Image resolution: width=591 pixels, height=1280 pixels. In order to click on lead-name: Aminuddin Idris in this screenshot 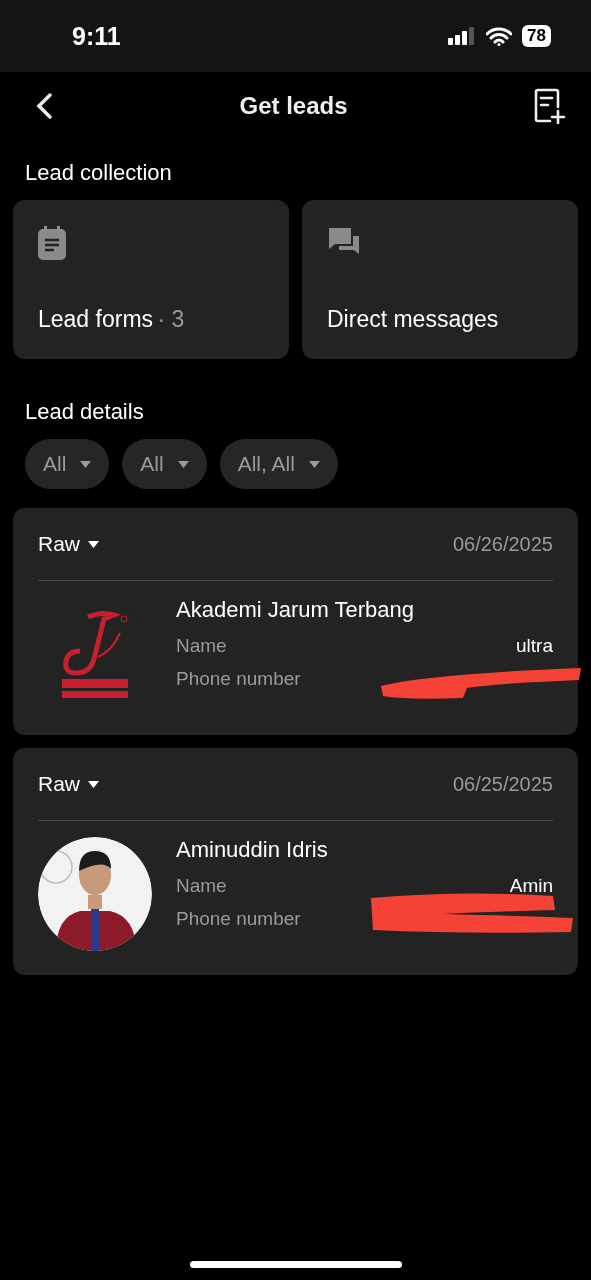, I will do `click(252, 850)`.